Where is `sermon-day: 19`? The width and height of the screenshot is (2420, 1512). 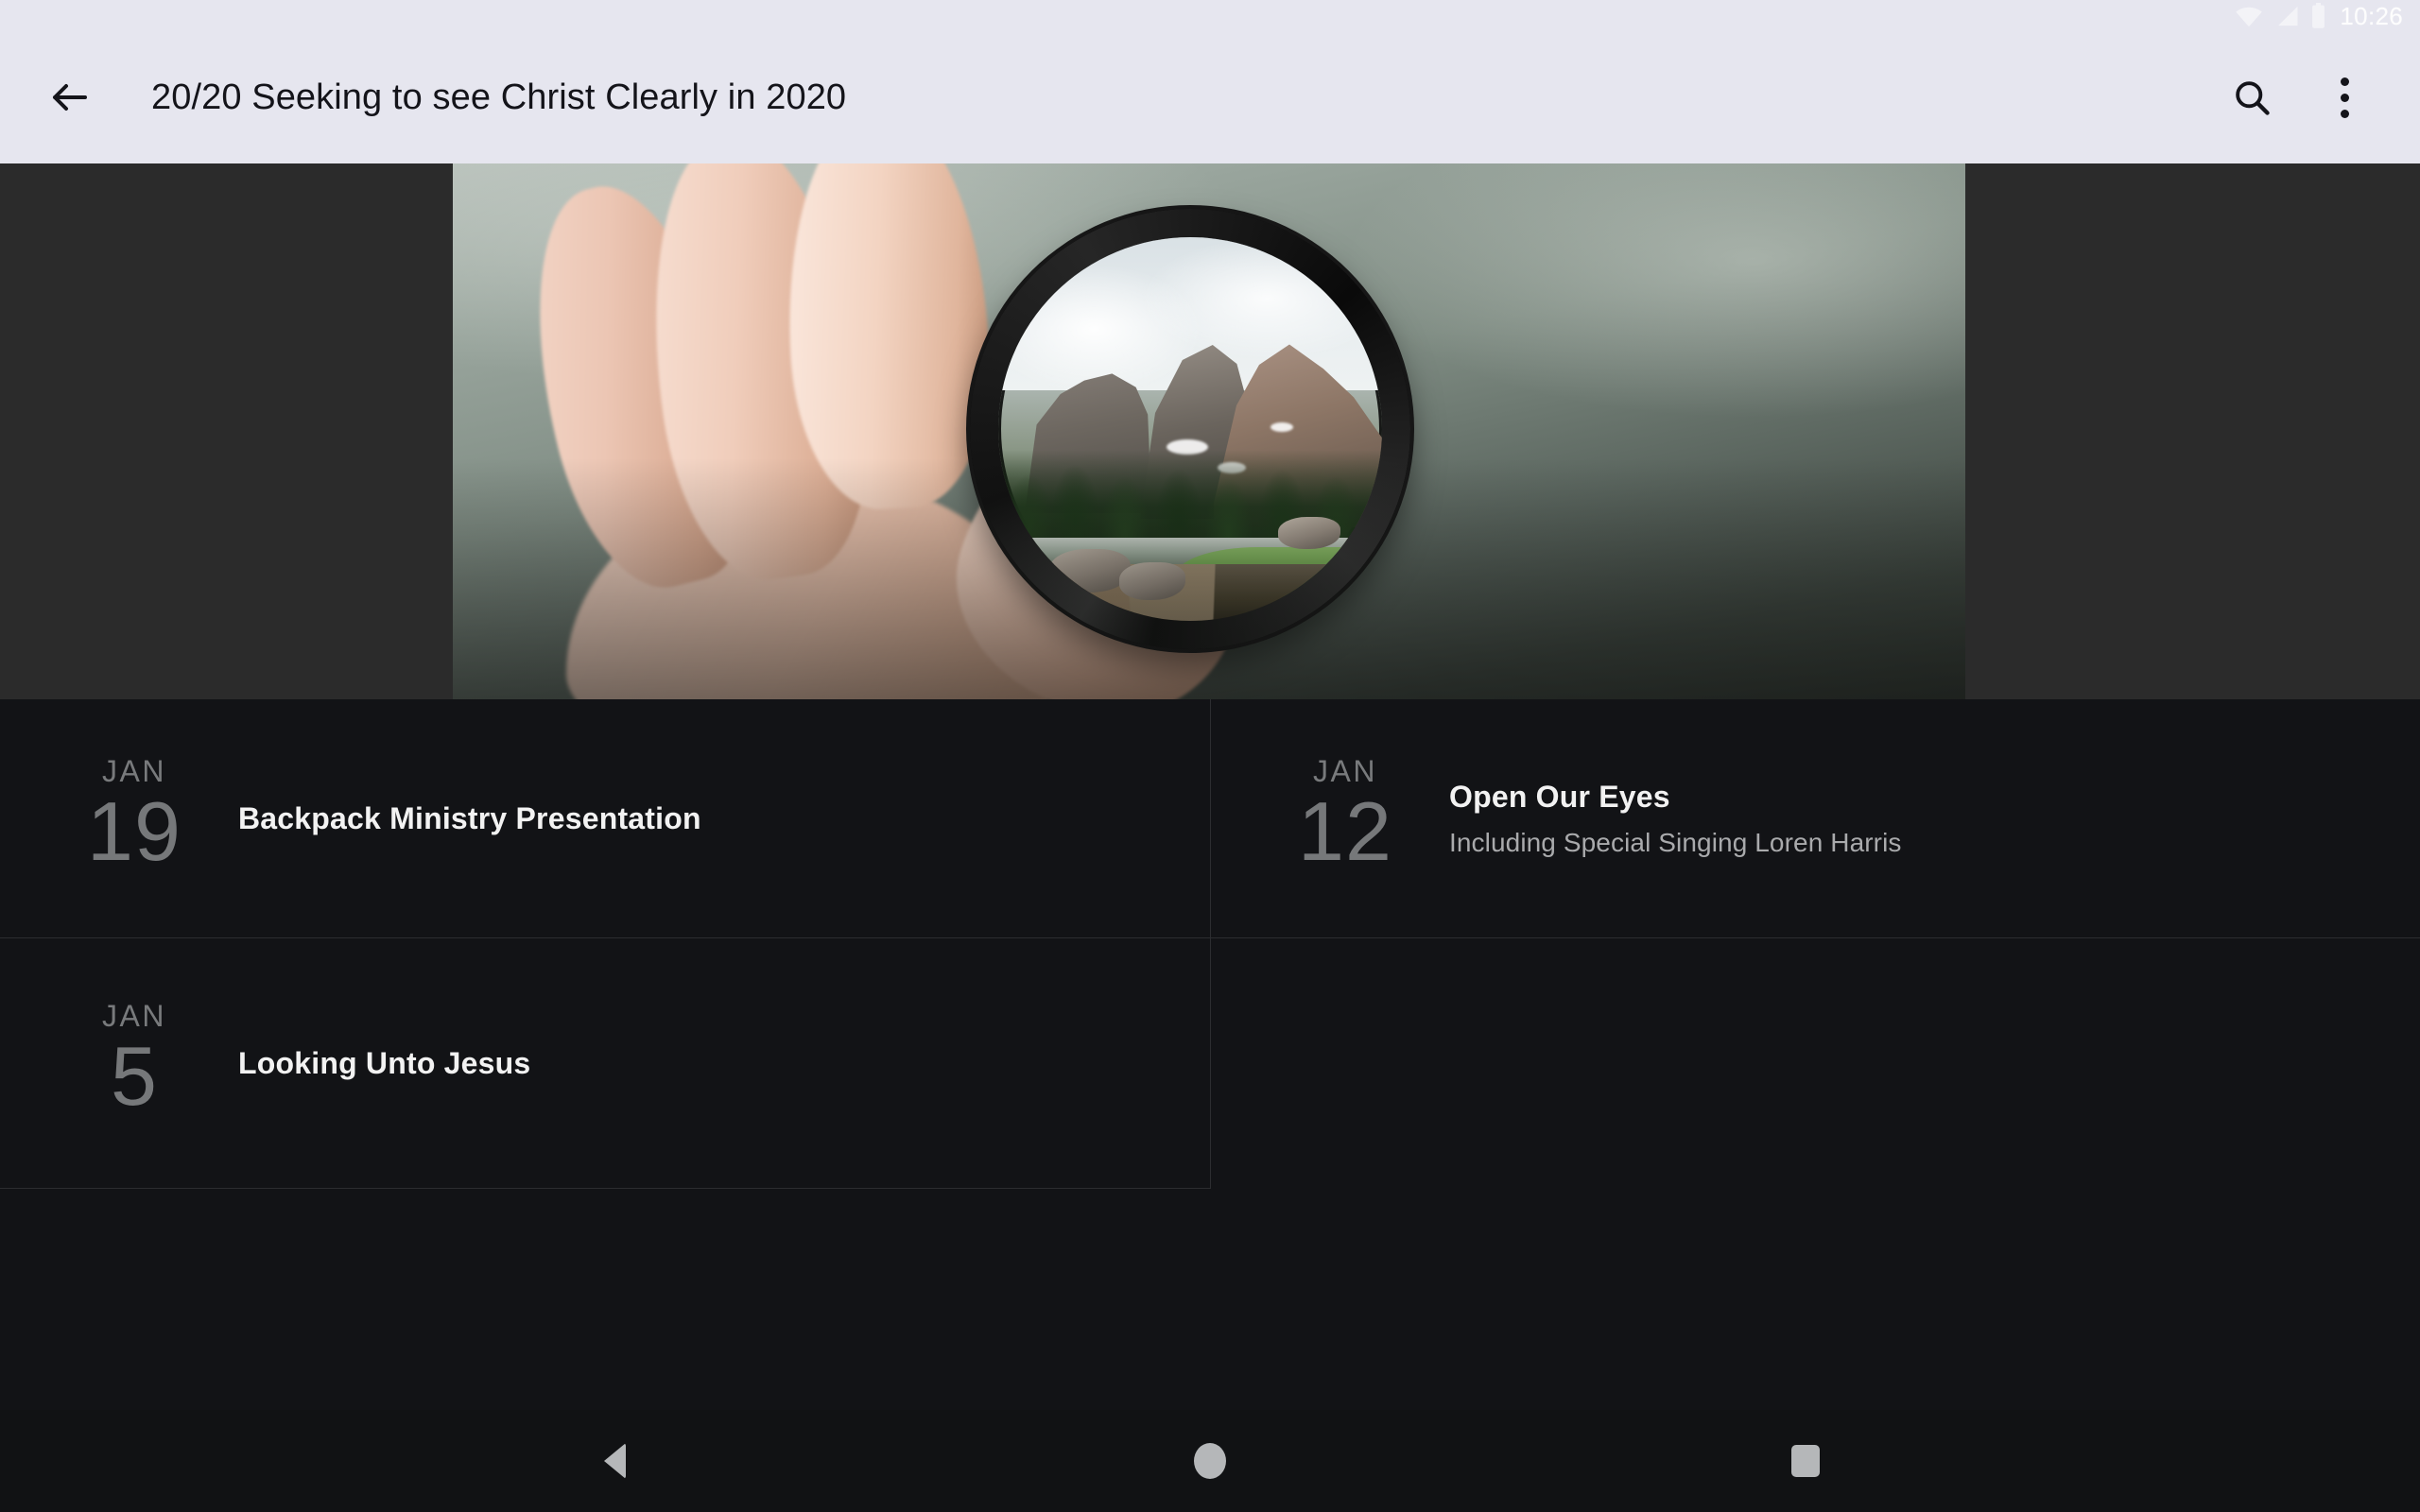
sermon-day: 19 is located at coordinates (134, 831).